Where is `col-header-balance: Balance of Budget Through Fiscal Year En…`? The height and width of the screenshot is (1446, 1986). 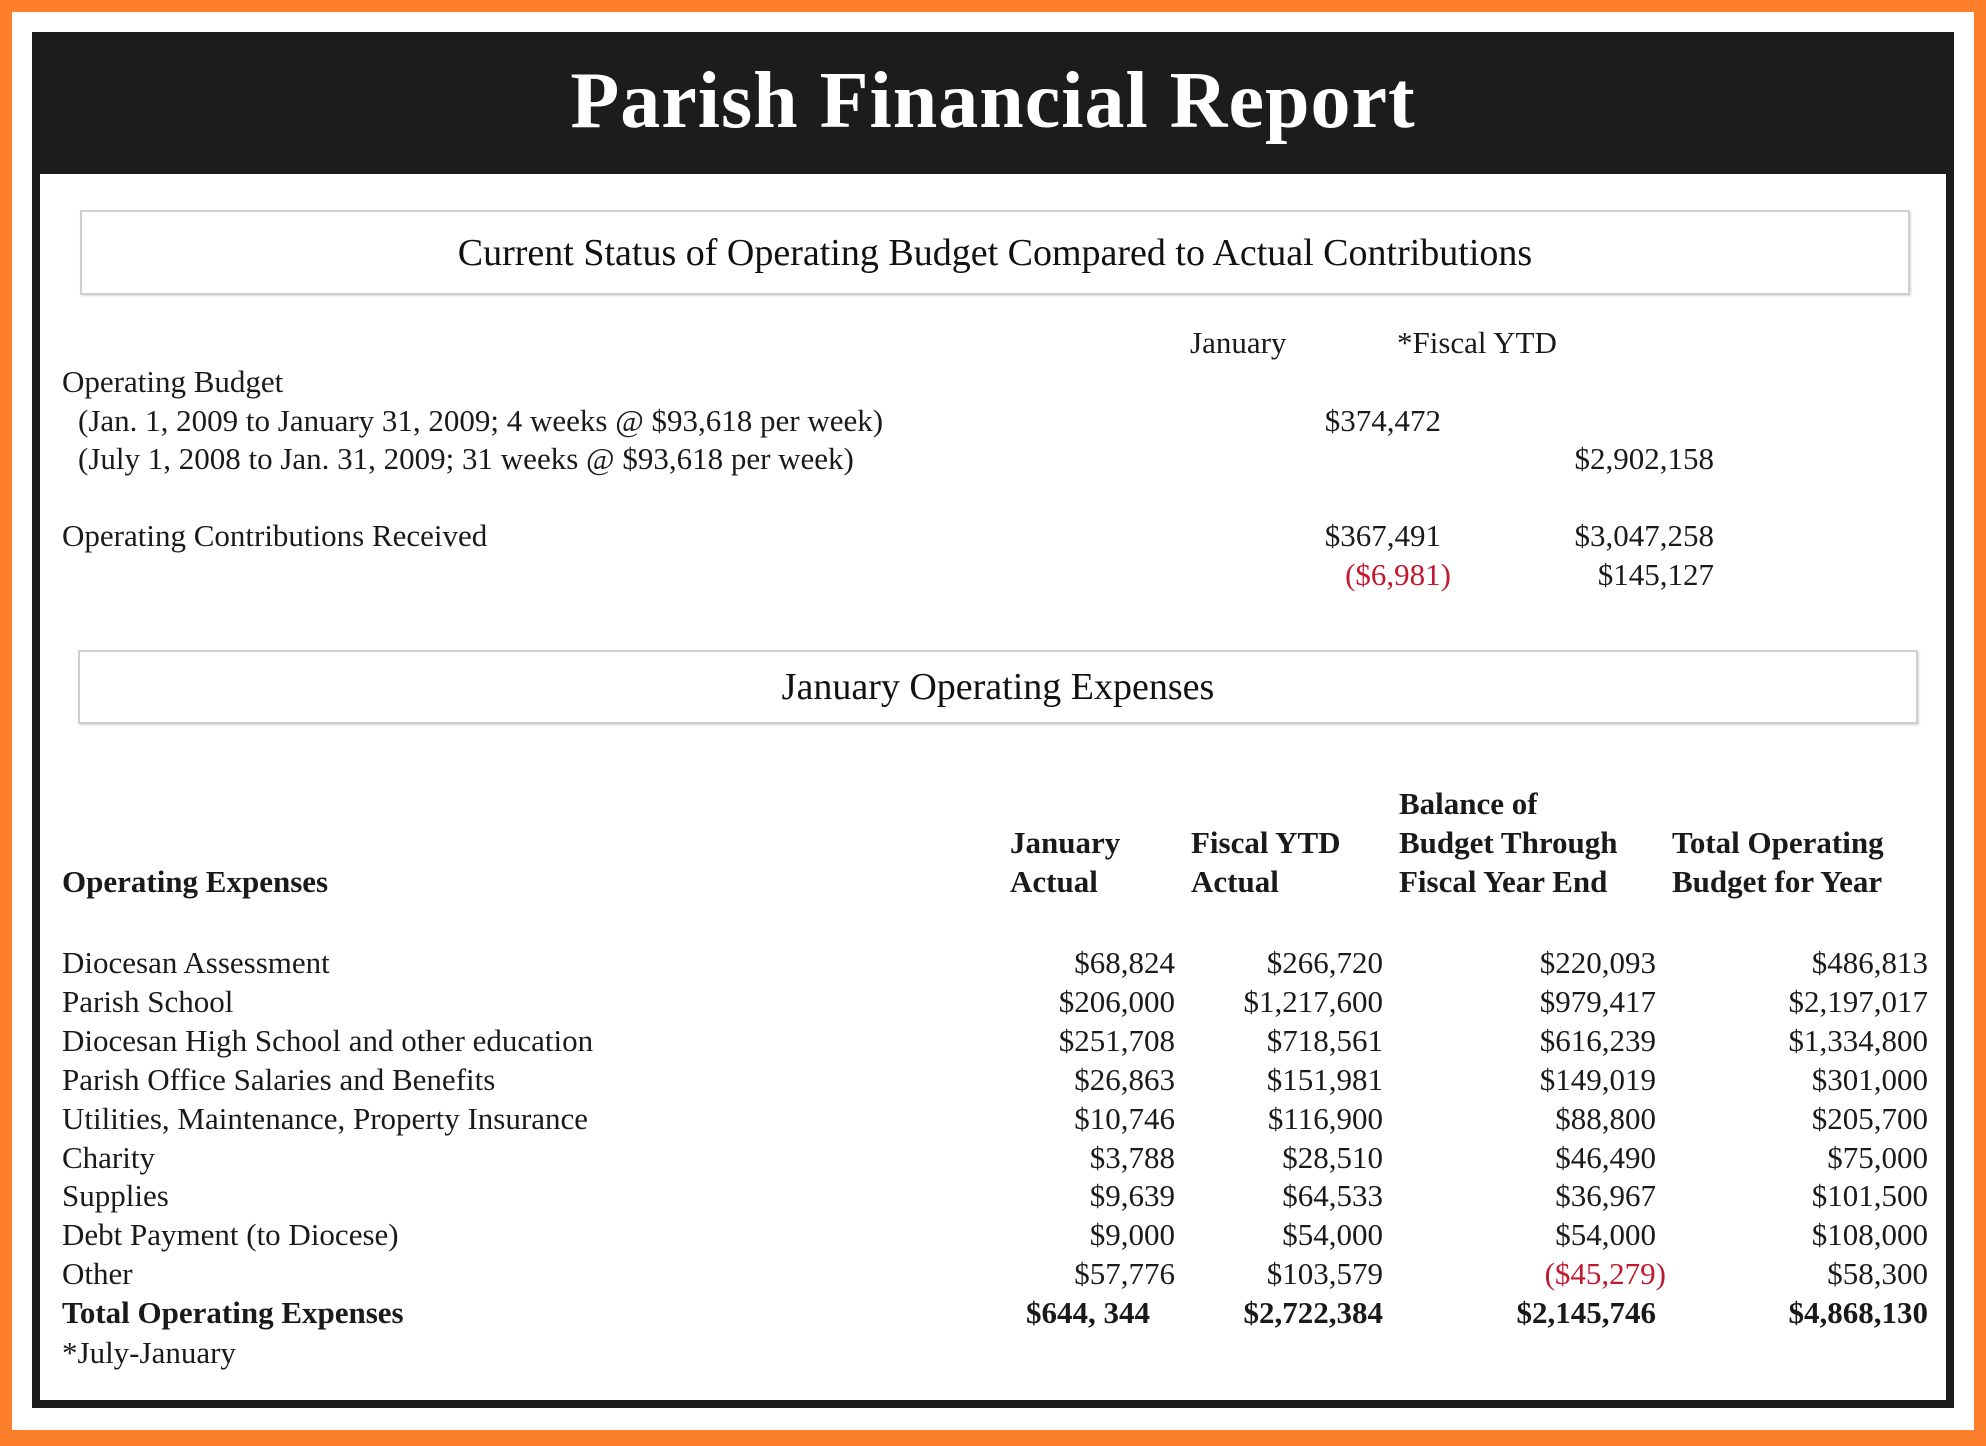 col-header-balance: Balance of Budget Through Fiscal Year En… is located at coordinates (1508, 842).